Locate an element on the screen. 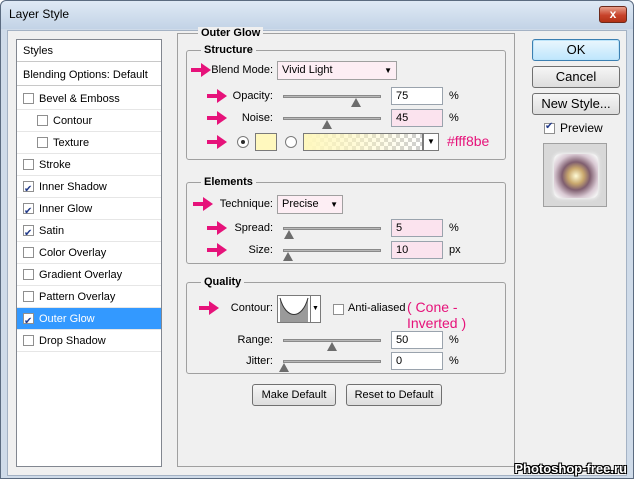 This screenshot has width=634, height=479. style-item-gradient-overlay: Gradient Overlay is located at coordinates (89, 275).